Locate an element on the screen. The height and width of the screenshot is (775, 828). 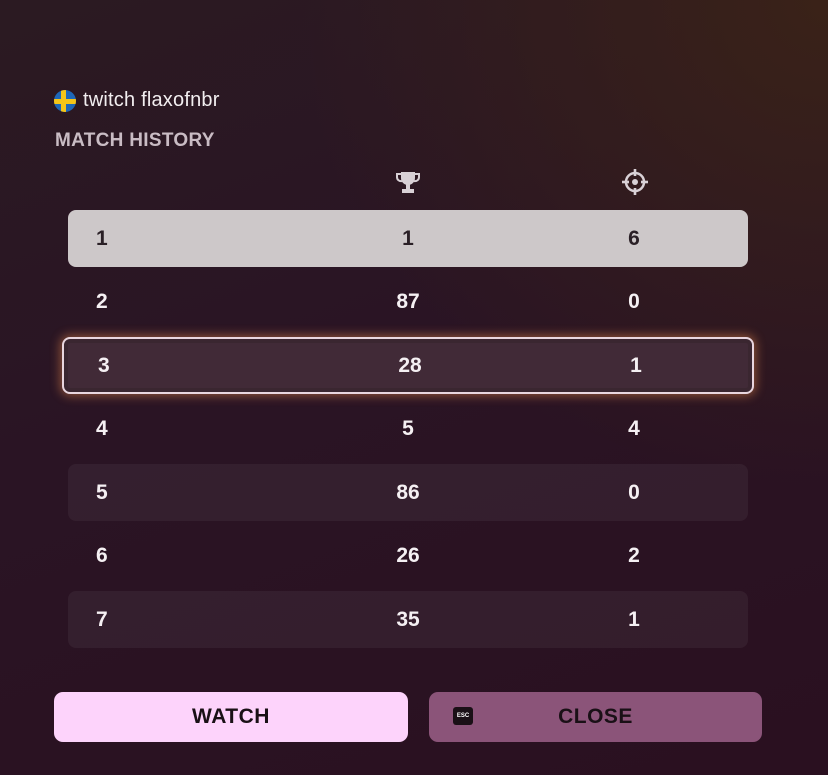
watch-button: WATCH is located at coordinates (231, 717).